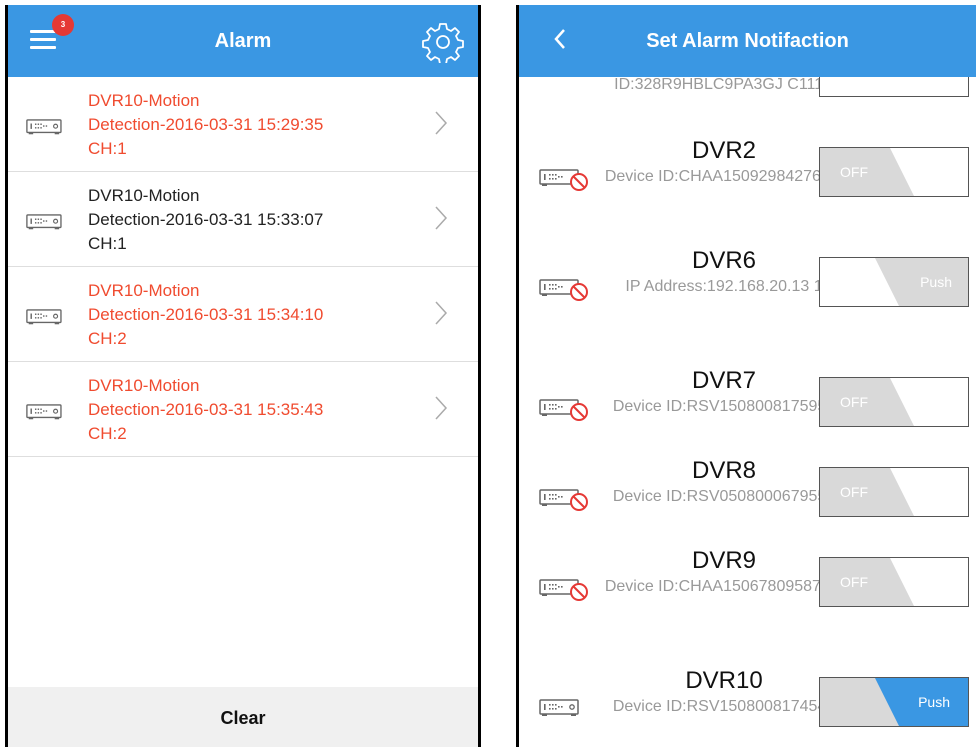 This screenshot has width=976, height=747. I want to click on notification-header: Set Alarm Notifaction, so click(747, 41).